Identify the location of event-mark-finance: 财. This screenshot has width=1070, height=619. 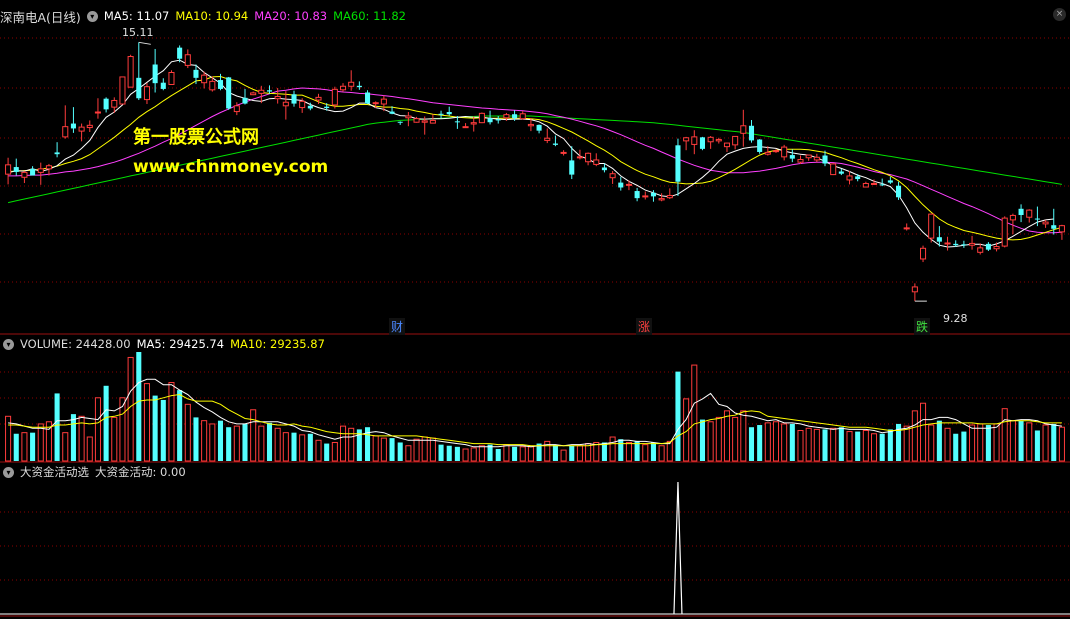
(397, 326).